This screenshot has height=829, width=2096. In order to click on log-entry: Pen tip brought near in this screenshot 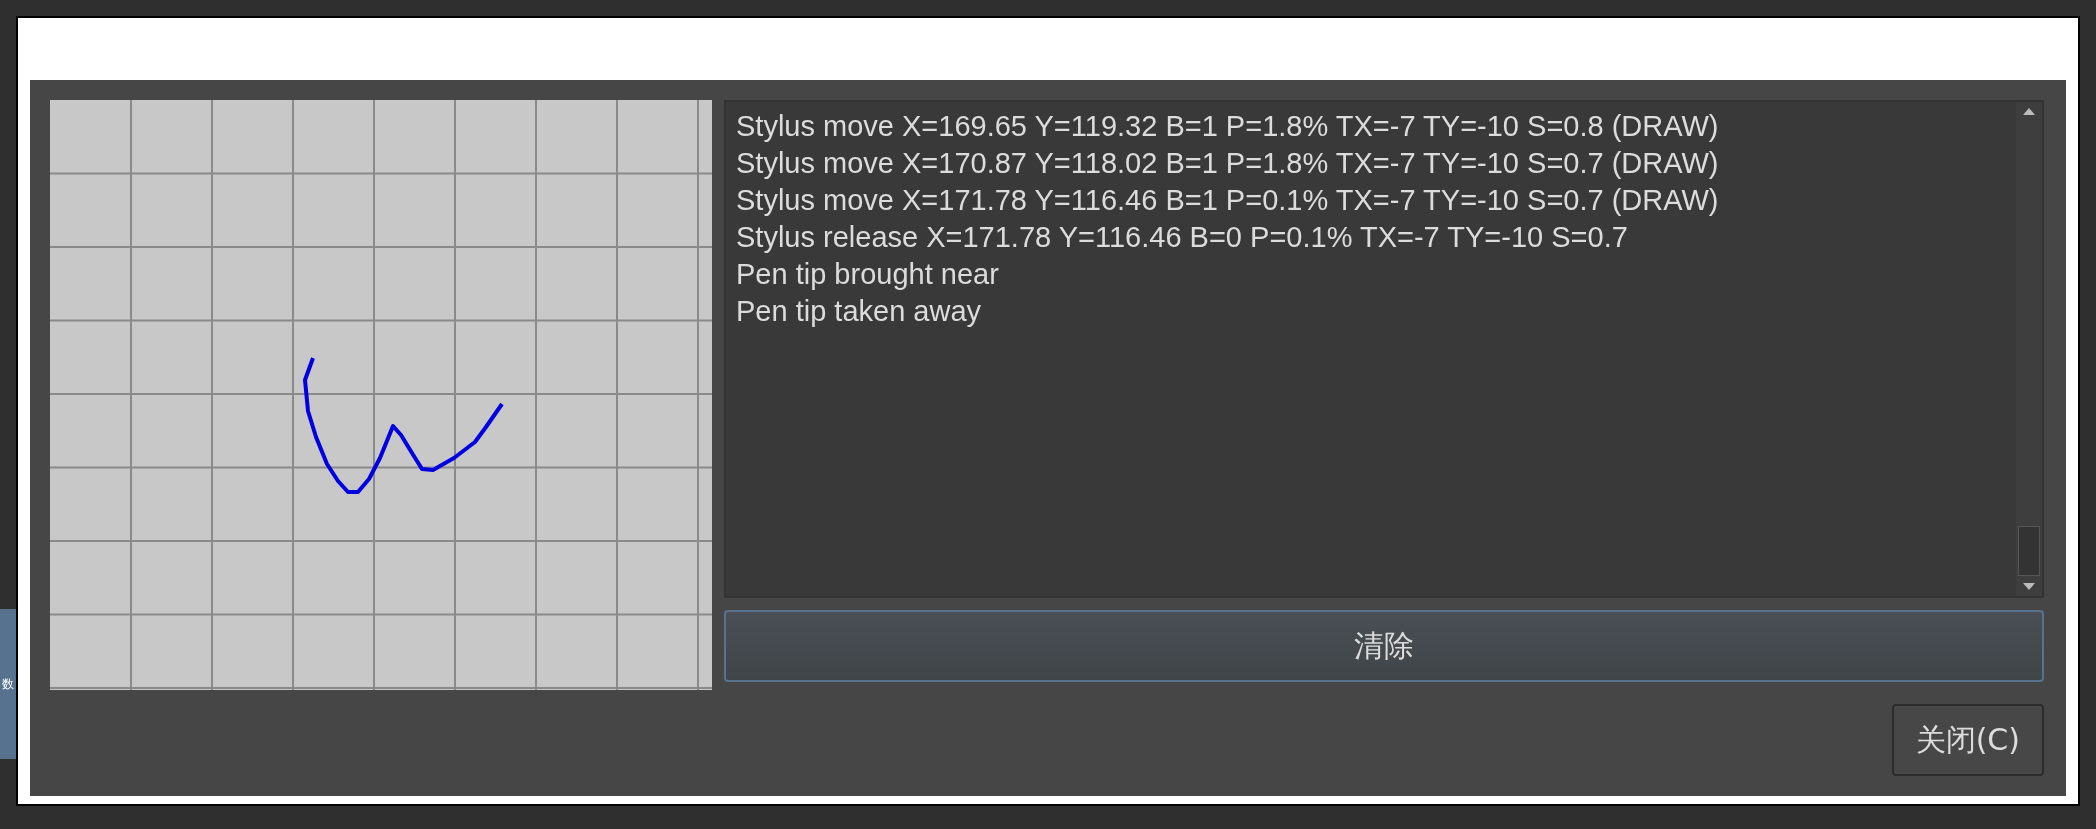, I will do `click(868, 274)`.